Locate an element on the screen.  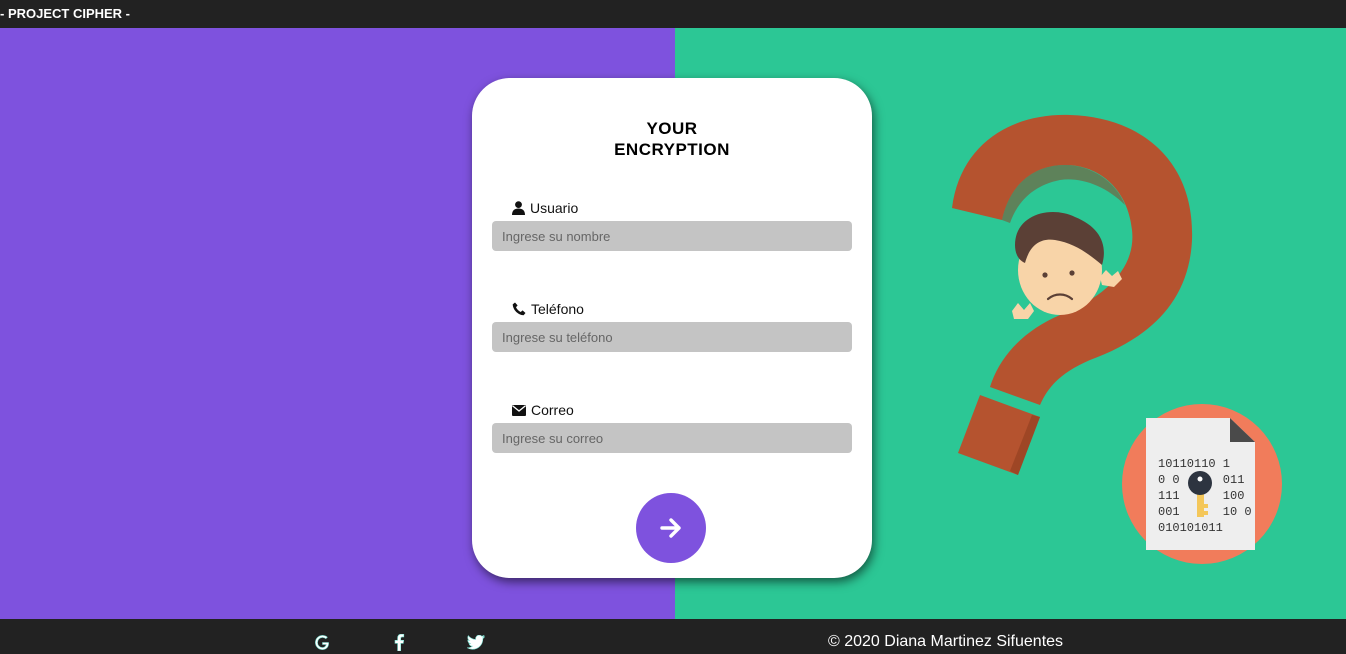
twitter-icon is located at coordinates (476, 642).